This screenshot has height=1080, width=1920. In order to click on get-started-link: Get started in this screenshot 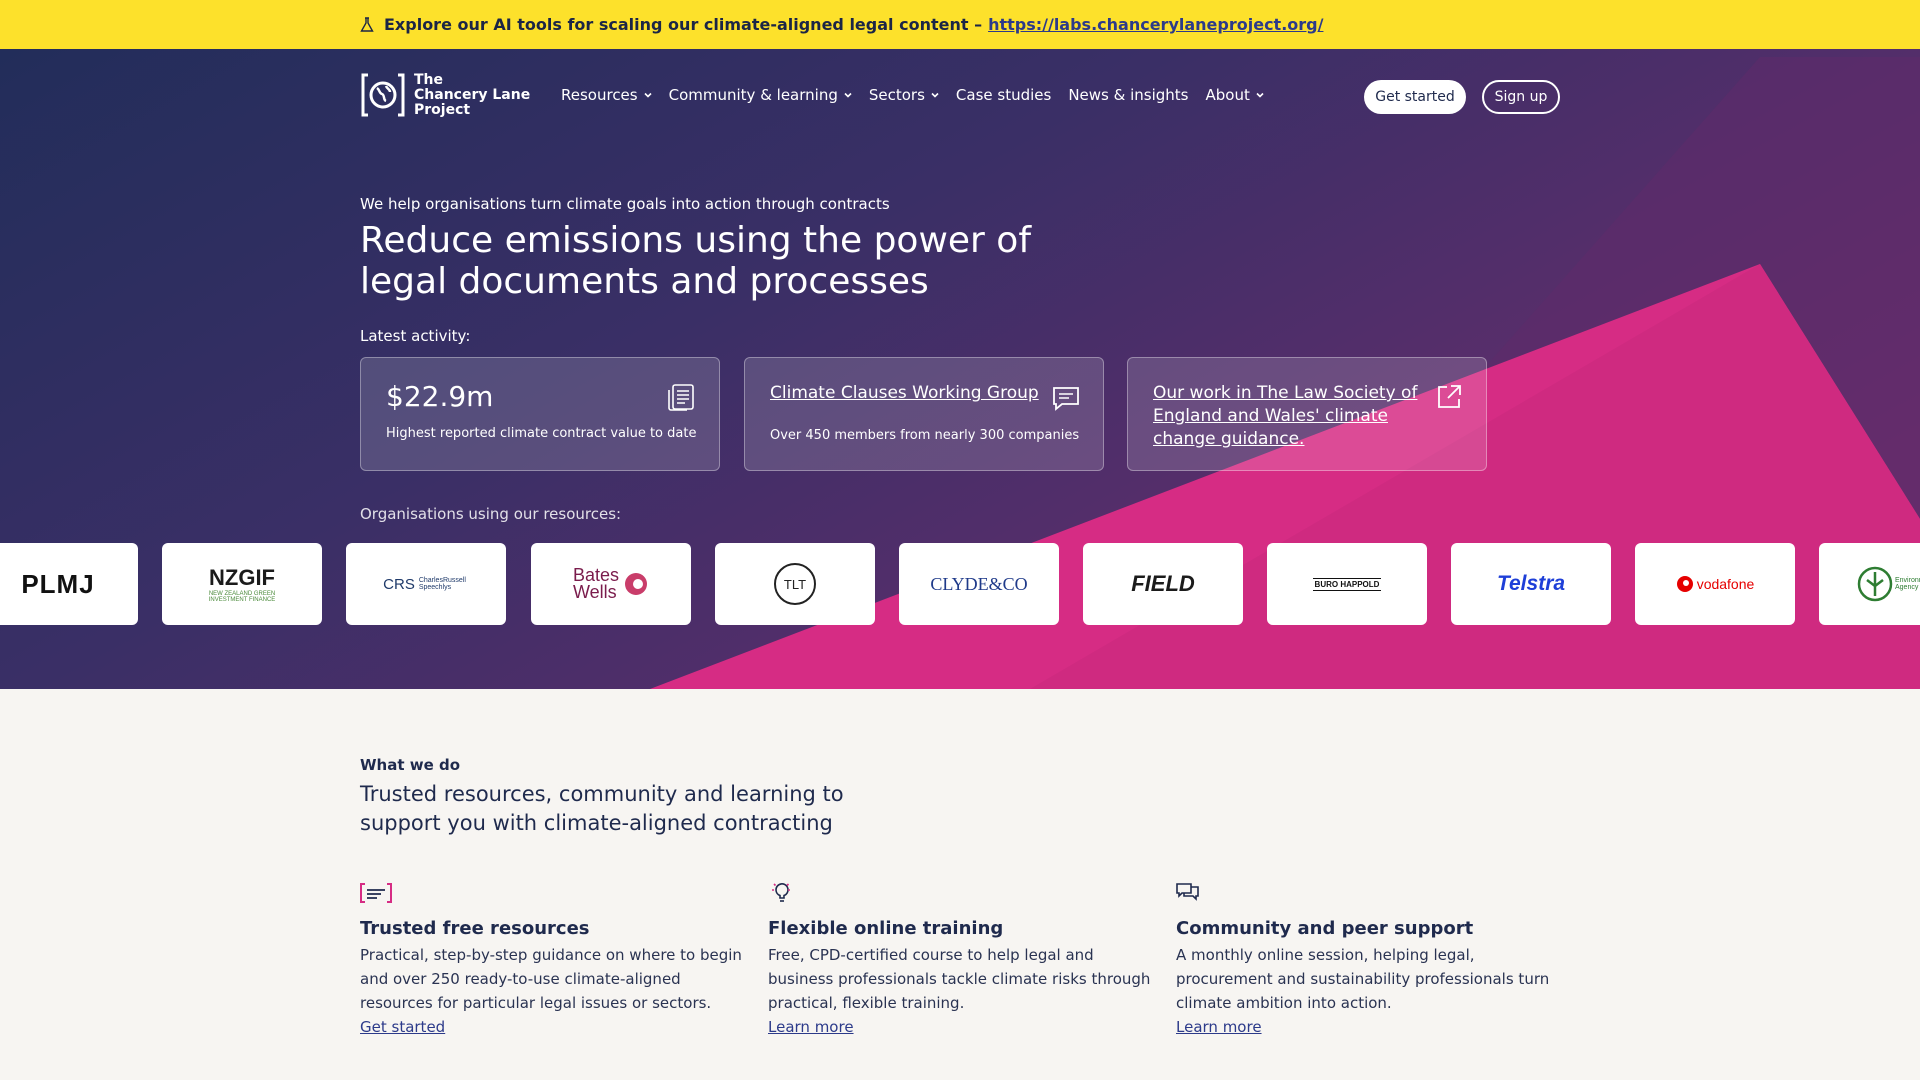, I will do `click(402, 1027)`.